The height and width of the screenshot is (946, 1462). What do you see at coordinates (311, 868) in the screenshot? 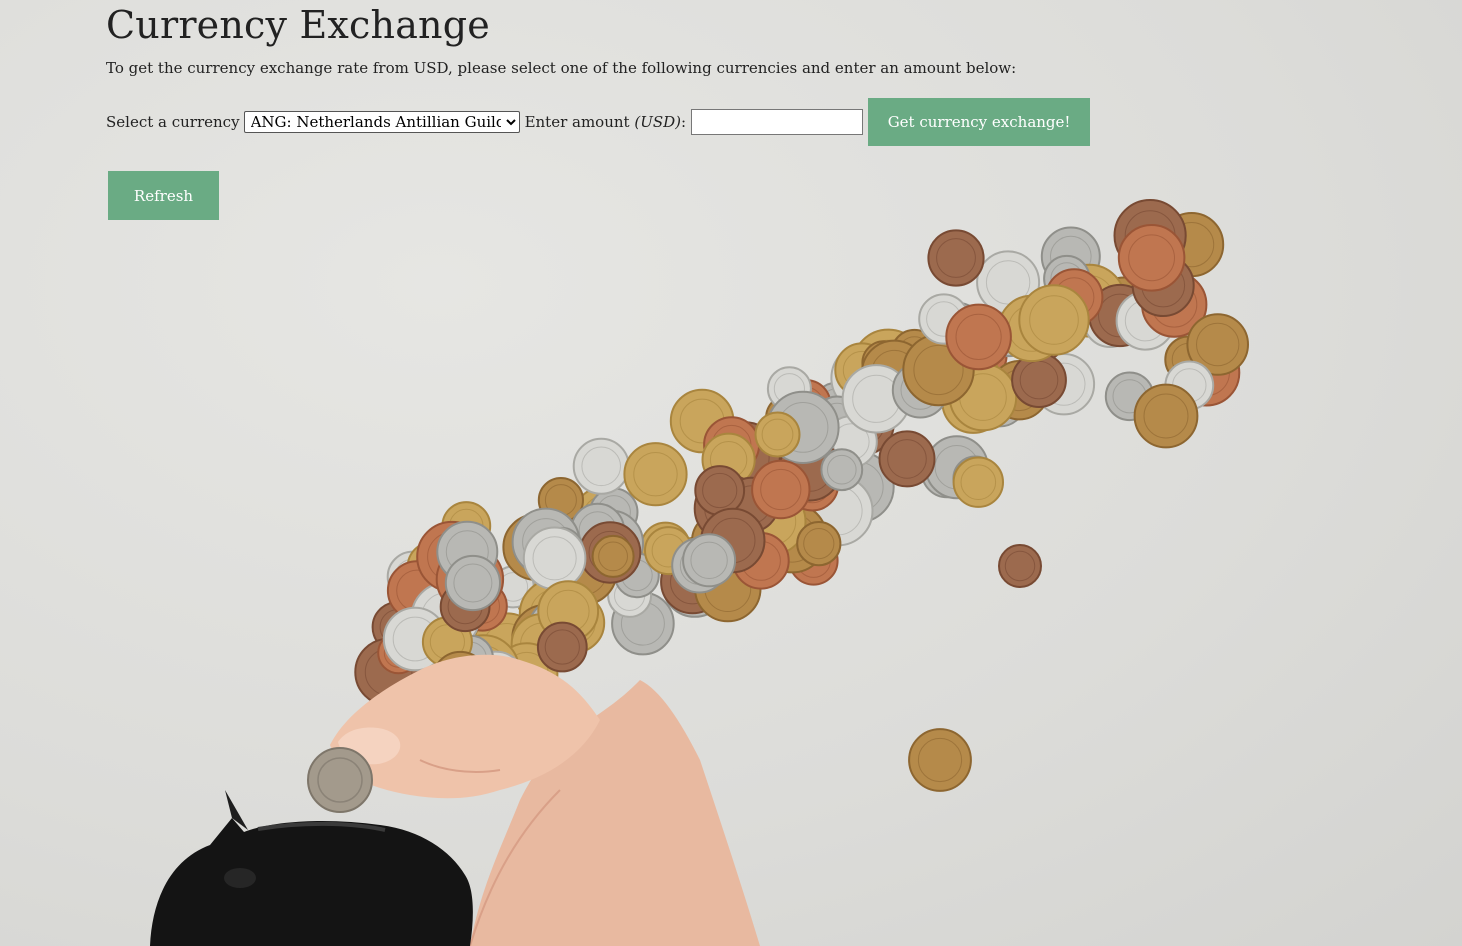
I see `piggy-bank-image` at bounding box center [311, 868].